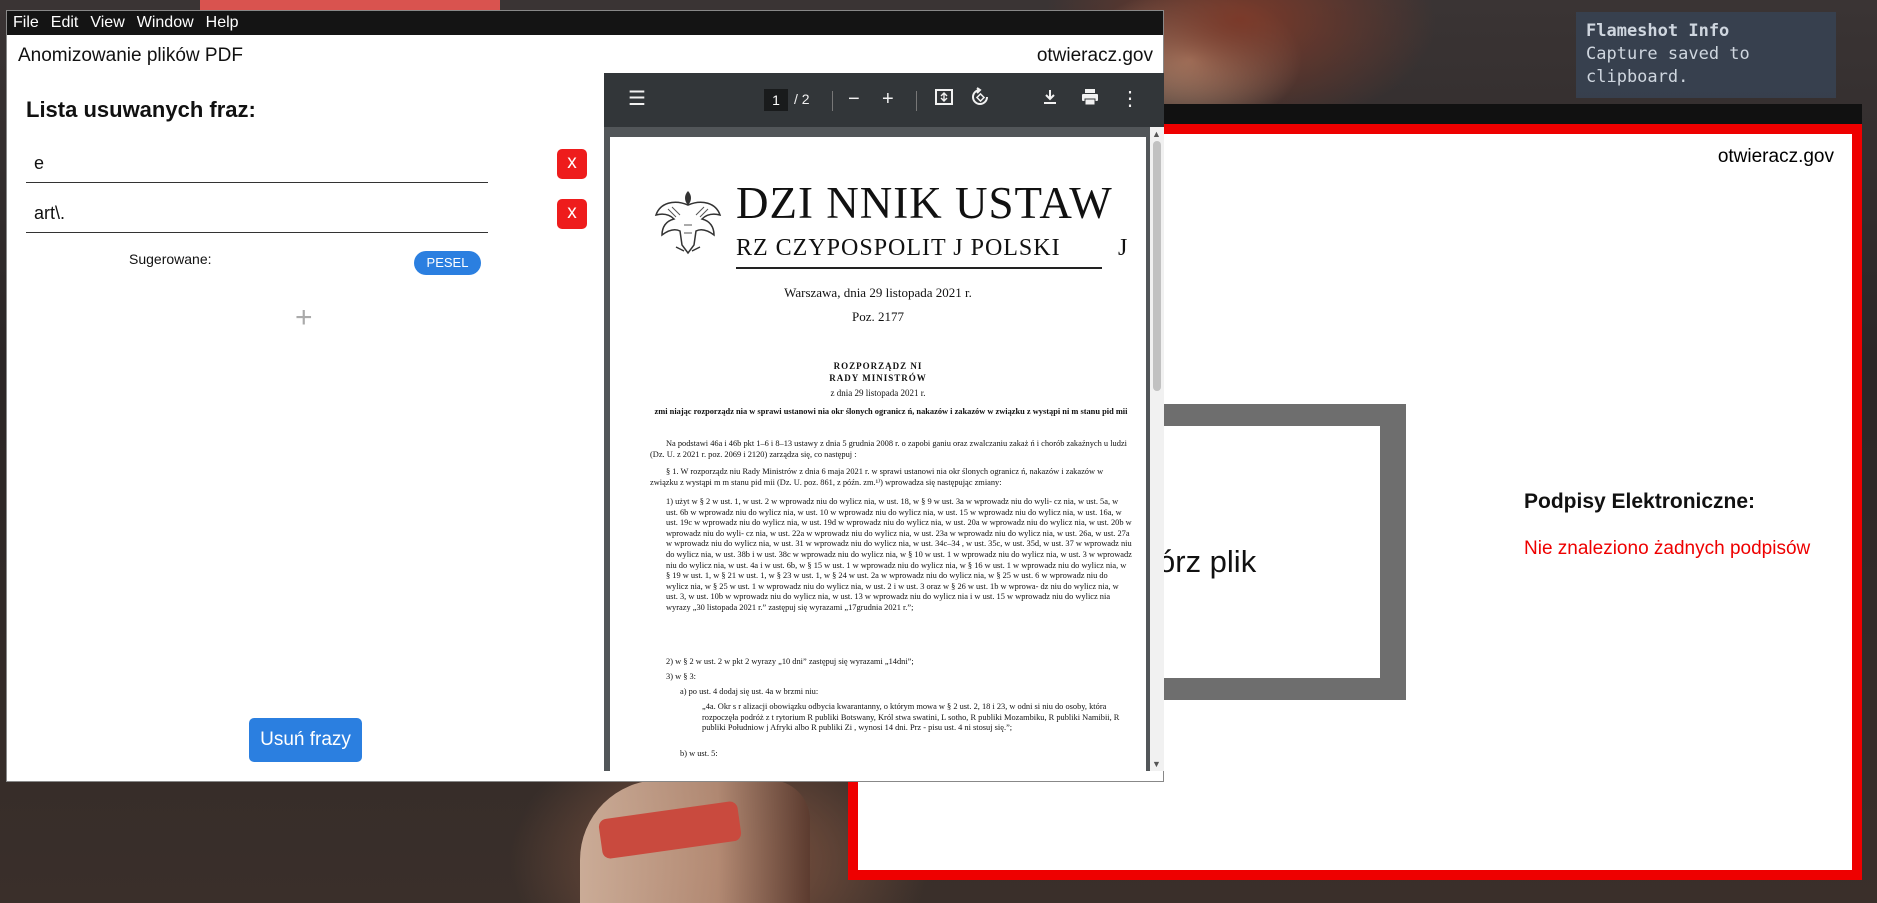 Image resolution: width=1877 pixels, height=903 pixels. What do you see at coordinates (919, 268) in the screenshot?
I see `title-rule` at bounding box center [919, 268].